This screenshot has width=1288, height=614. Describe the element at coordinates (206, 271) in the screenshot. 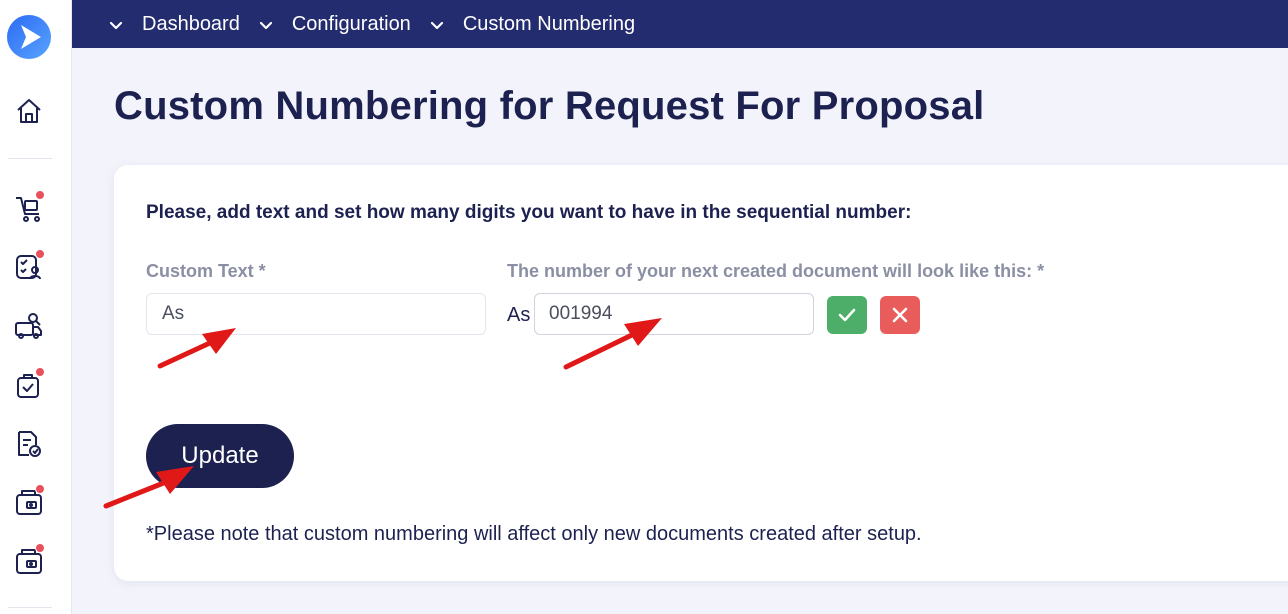

I see `custom-text-label: Custom Text *` at that location.